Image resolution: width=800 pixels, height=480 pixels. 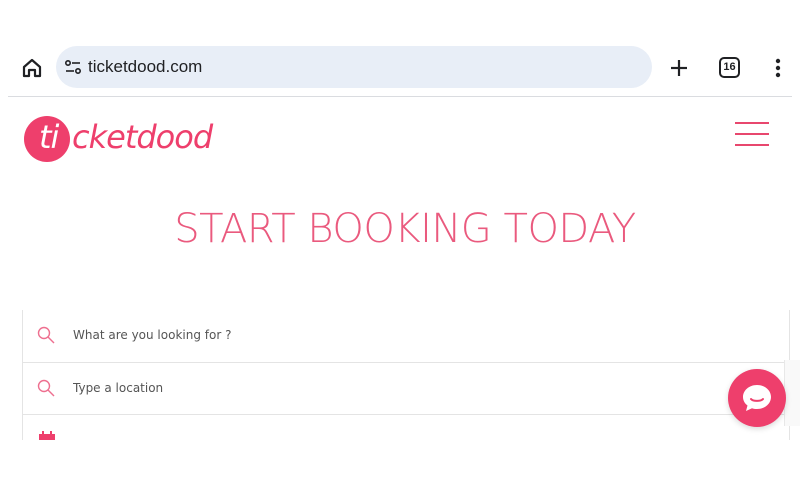 I want to click on site-logo: ti cketdood, so click(x=119, y=137).